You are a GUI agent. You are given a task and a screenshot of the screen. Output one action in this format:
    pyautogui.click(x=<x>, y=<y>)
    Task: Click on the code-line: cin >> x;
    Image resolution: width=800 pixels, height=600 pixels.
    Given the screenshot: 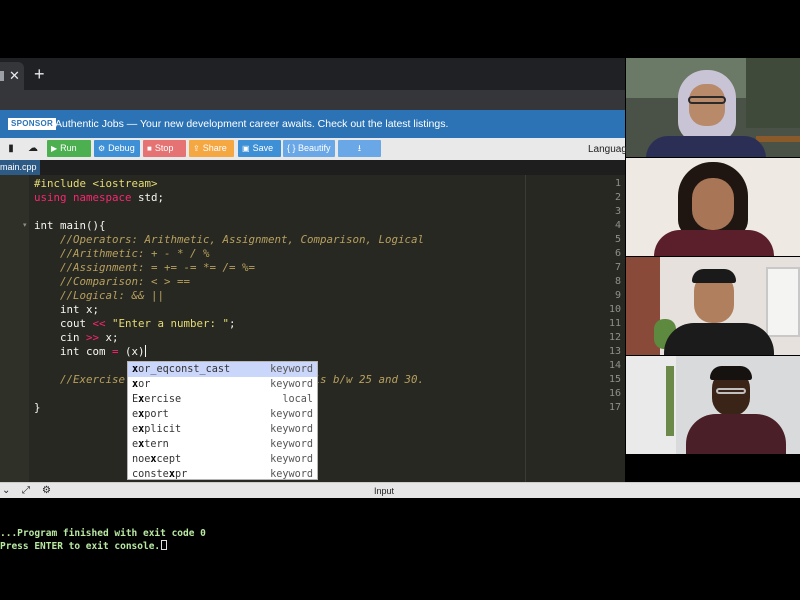 What is the action you would take?
    pyautogui.click(x=76, y=337)
    